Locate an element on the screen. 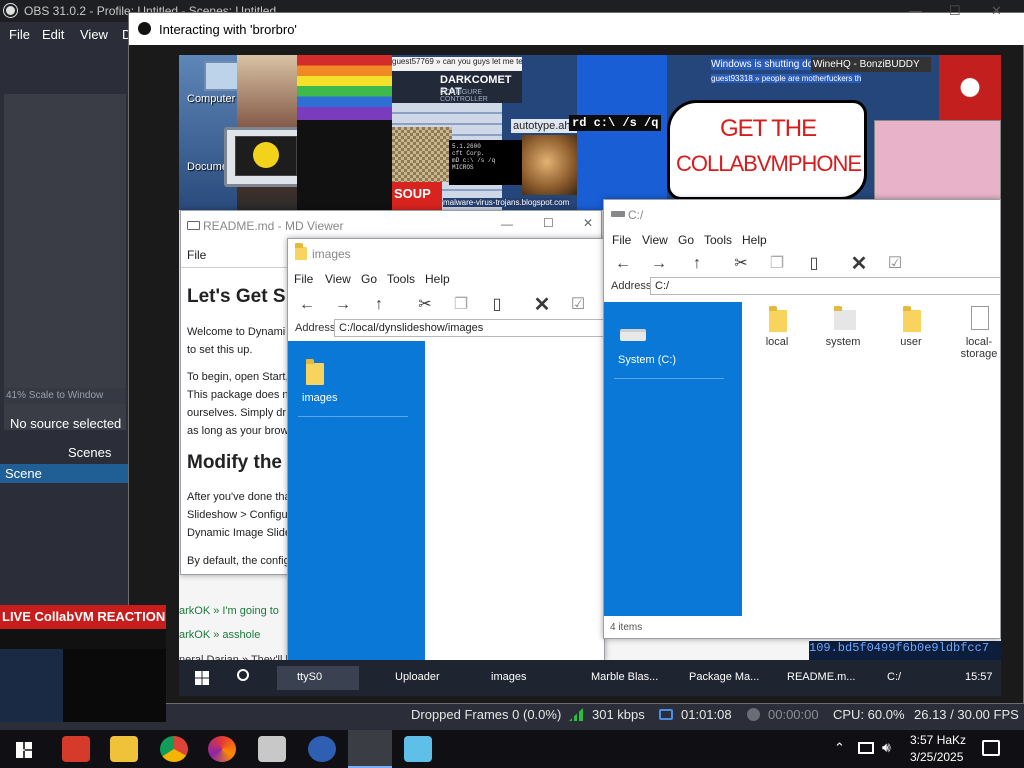 The width and height of the screenshot is (1024, 768). minimize-button: — is located at coordinates (915, 10).